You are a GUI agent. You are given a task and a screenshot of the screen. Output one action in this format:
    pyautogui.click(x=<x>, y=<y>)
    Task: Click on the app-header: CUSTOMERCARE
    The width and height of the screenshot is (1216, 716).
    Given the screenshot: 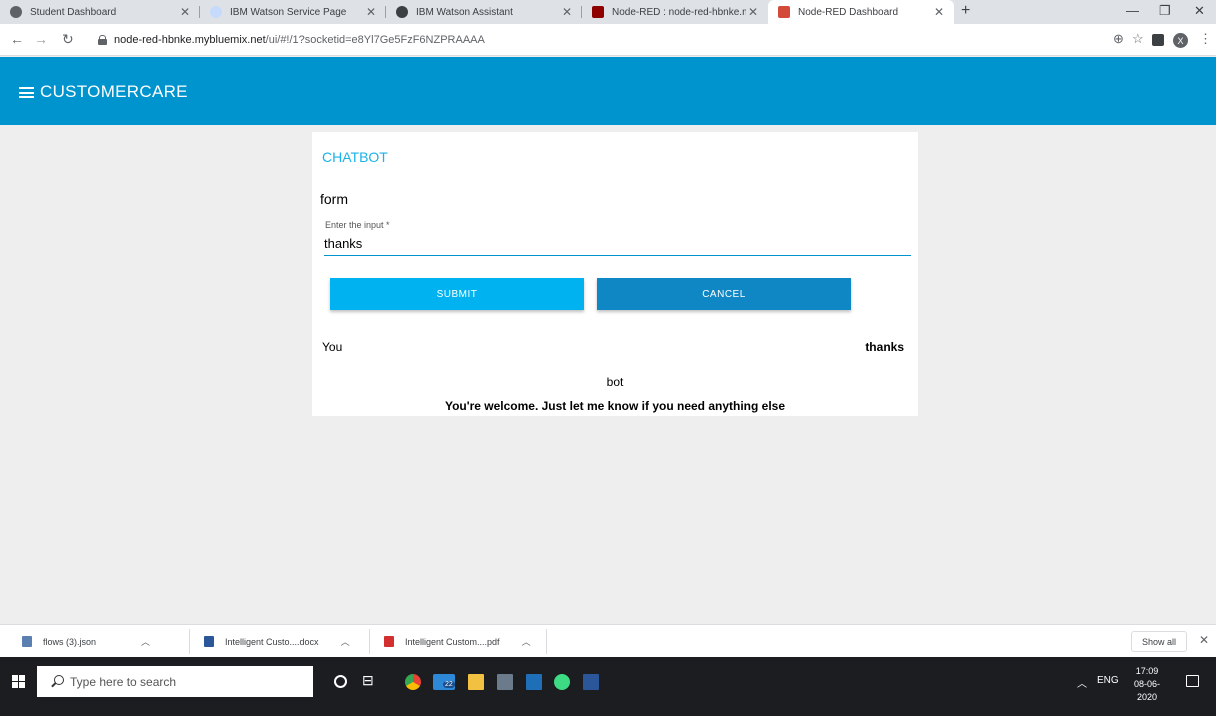 What is the action you would take?
    pyautogui.click(x=608, y=91)
    